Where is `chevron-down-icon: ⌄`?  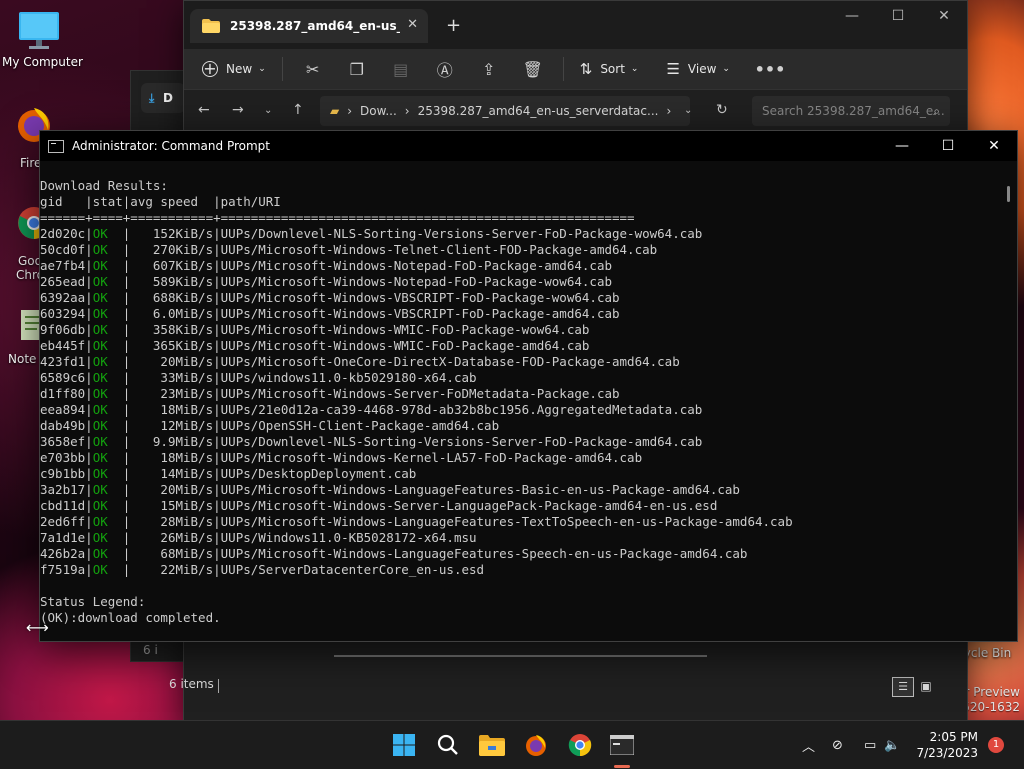 chevron-down-icon: ⌄ is located at coordinates (262, 69).